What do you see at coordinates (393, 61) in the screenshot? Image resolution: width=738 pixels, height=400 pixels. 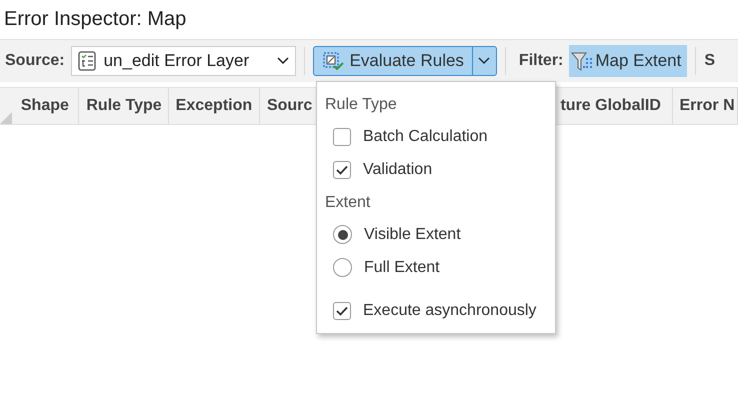 I see `evaluate-rules-button: Evaluate Rules` at bounding box center [393, 61].